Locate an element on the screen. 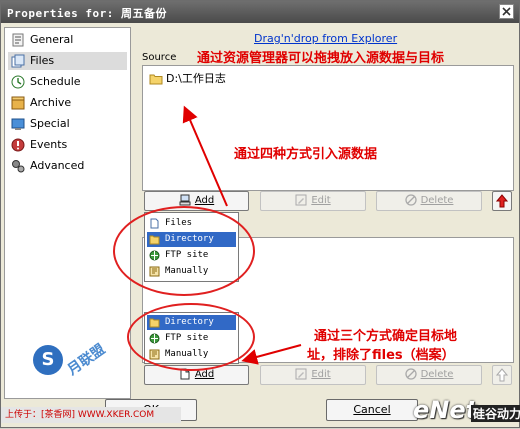 This screenshot has height=429, width=520. site-logo-watermark: S is located at coordinates (48, 360).